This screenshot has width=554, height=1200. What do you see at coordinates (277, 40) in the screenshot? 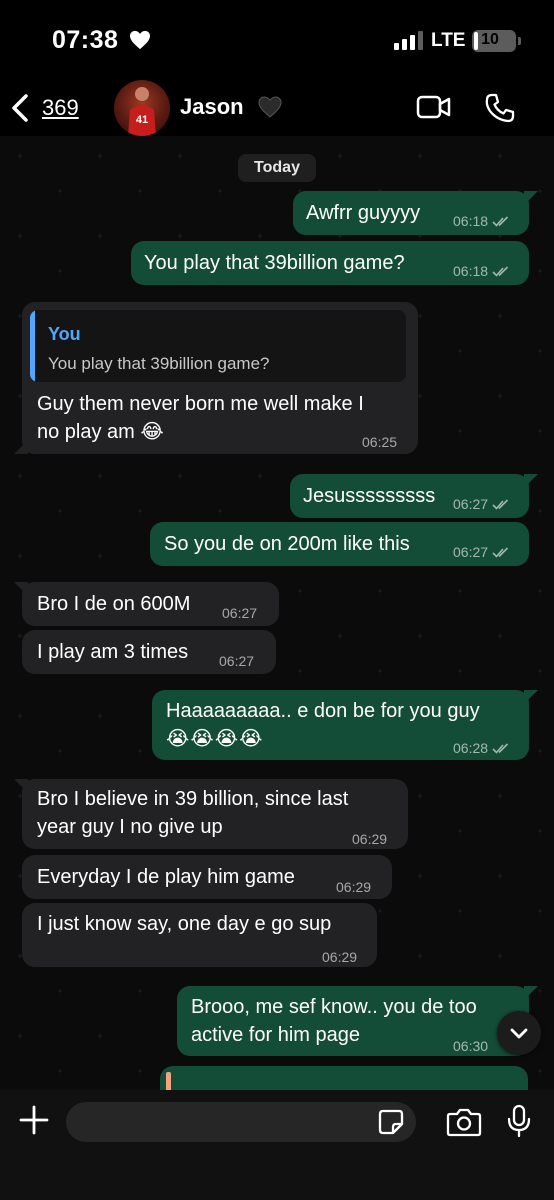
I see `status-bar: 07:38 LTE 10` at bounding box center [277, 40].